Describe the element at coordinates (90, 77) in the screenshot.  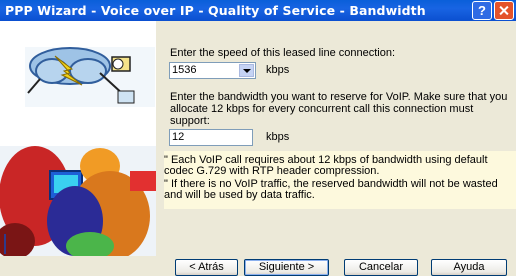
I see `cloud-network-icon` at that location.